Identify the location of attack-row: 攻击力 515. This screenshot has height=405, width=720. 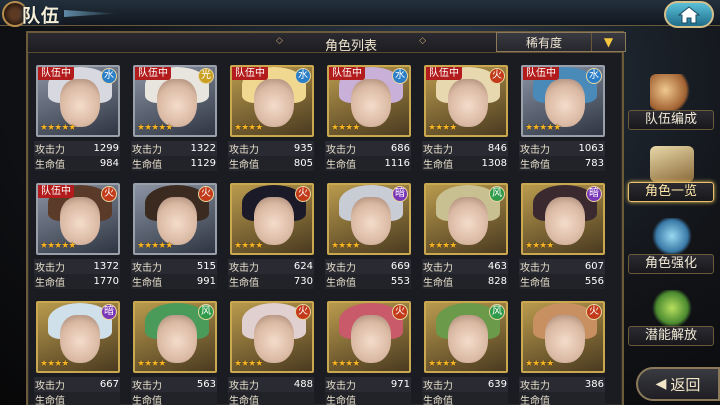
(174, 266).